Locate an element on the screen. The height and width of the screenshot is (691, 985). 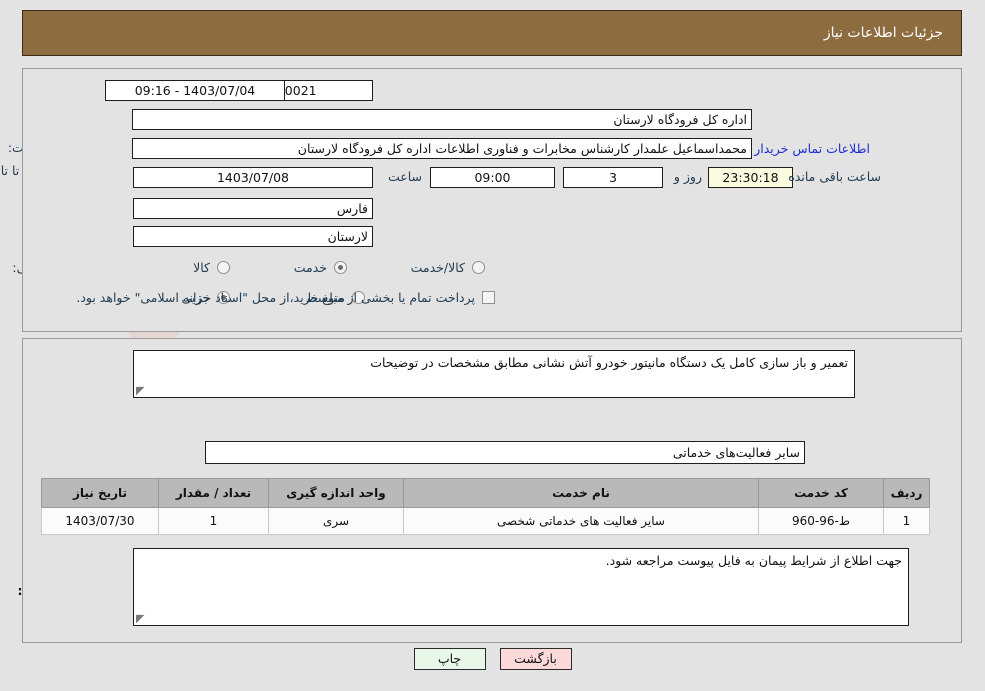
th-need-date: تاریخ نیاز is located at coordinates (100, 493).